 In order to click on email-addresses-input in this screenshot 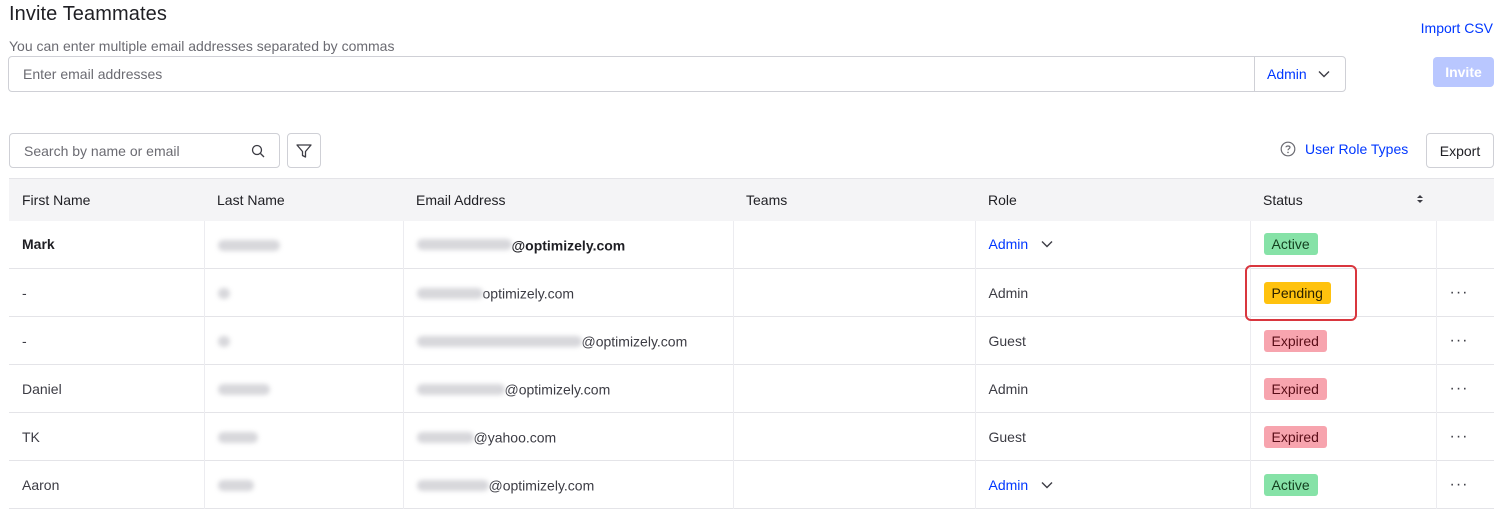, I will do `click(631, 74)`.